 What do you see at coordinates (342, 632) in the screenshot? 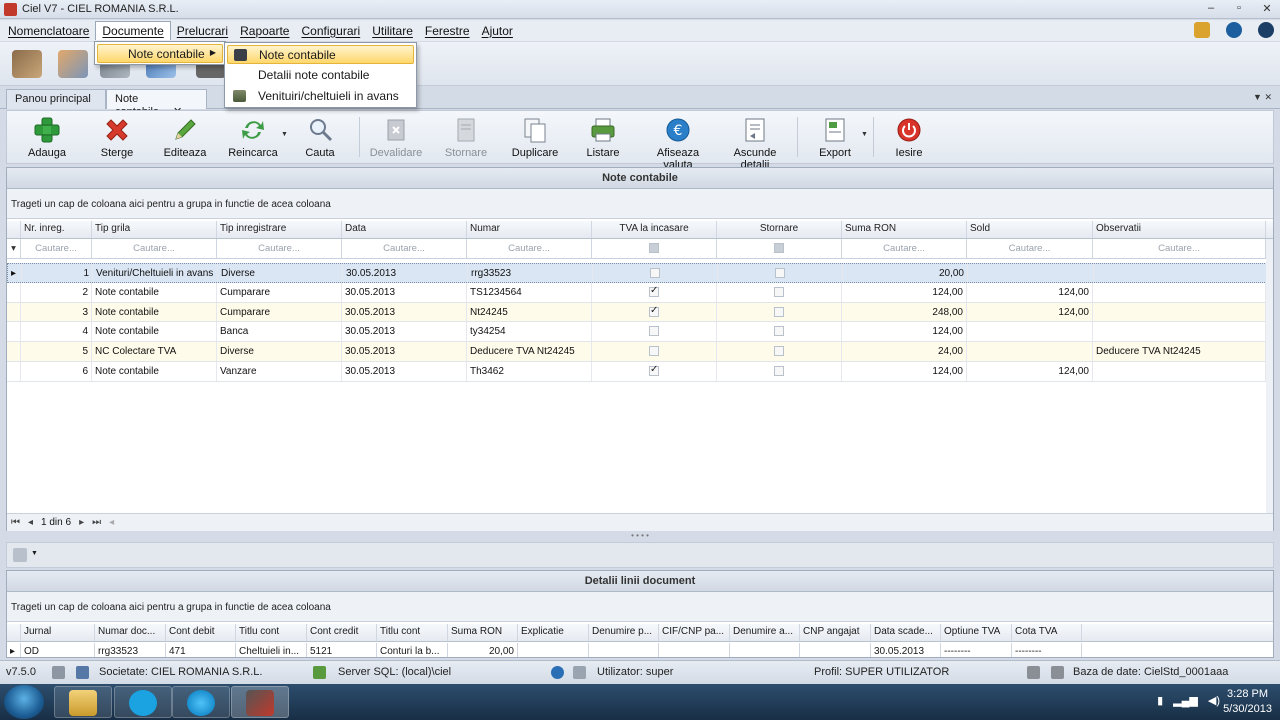
I see `col-header-cont-credit: Cont credit` at bounding box center [342, 632].